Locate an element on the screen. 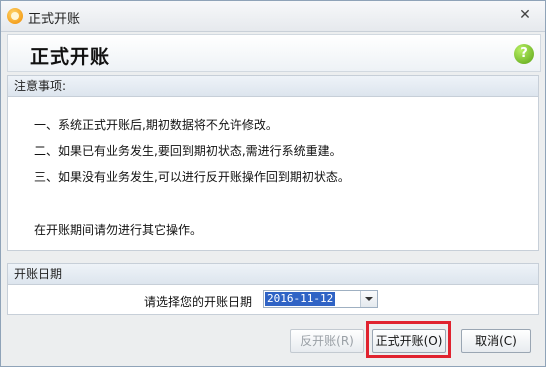  chevron-down-icon is located at coordinates (369, 299).